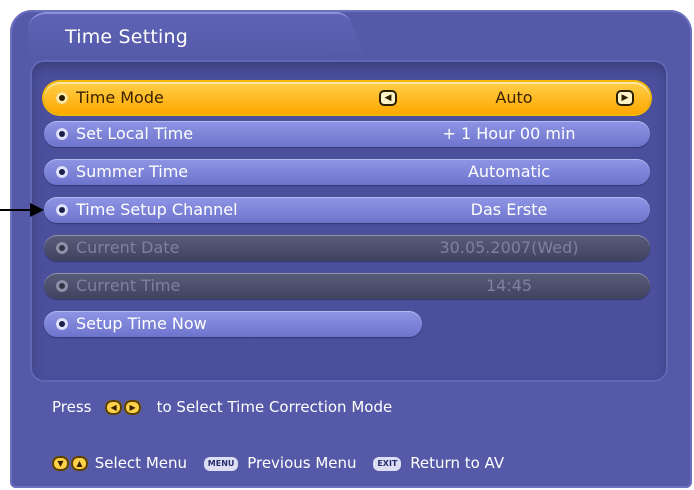 The image size is (694, 490). Describe the element at coordinates (120, 97) in the screenshot. I see `menu-item-label: Time Mode` at that location.